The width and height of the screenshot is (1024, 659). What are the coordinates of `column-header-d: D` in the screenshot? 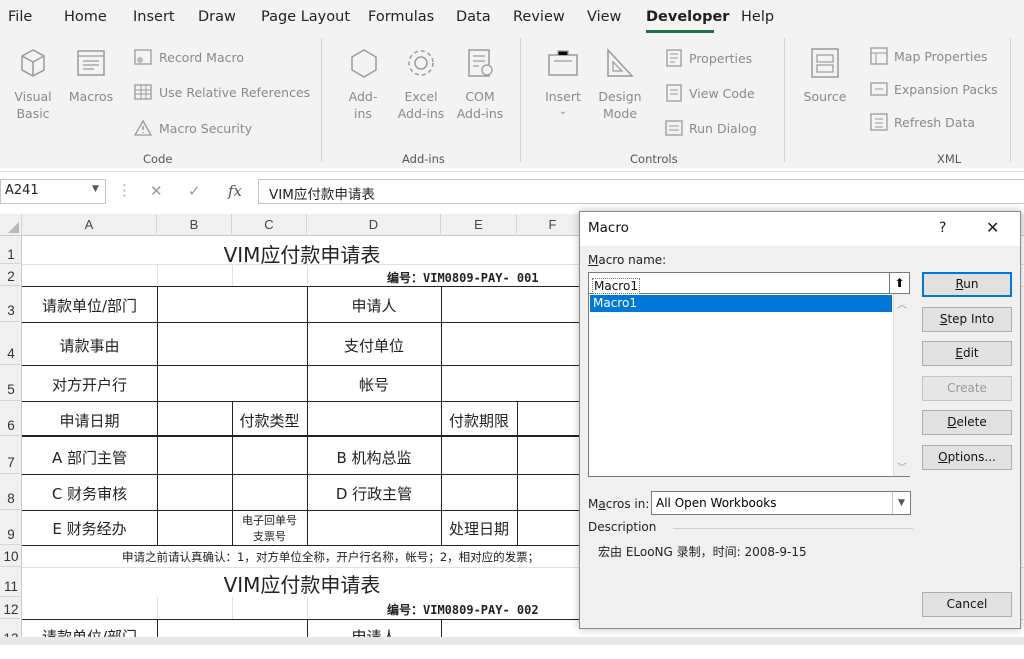 It's located at (374, 225).